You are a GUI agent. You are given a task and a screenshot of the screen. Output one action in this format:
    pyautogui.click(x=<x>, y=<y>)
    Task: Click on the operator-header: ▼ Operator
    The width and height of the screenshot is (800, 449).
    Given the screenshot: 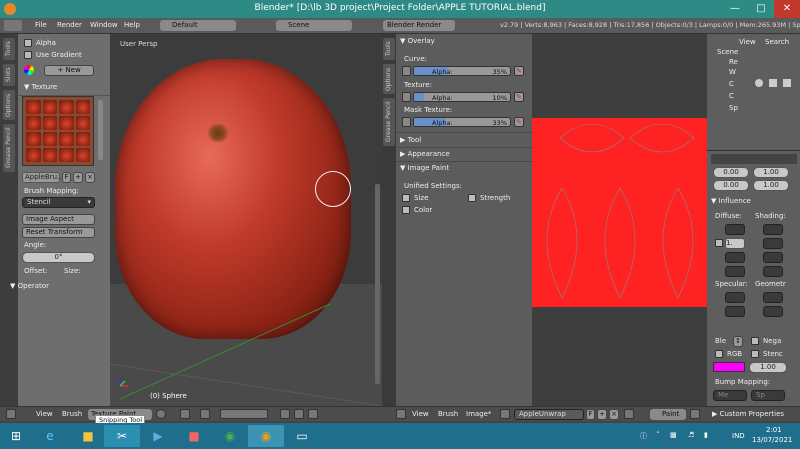 What is the action you would take?
    pyautogui.click(x=29, y=286)
    